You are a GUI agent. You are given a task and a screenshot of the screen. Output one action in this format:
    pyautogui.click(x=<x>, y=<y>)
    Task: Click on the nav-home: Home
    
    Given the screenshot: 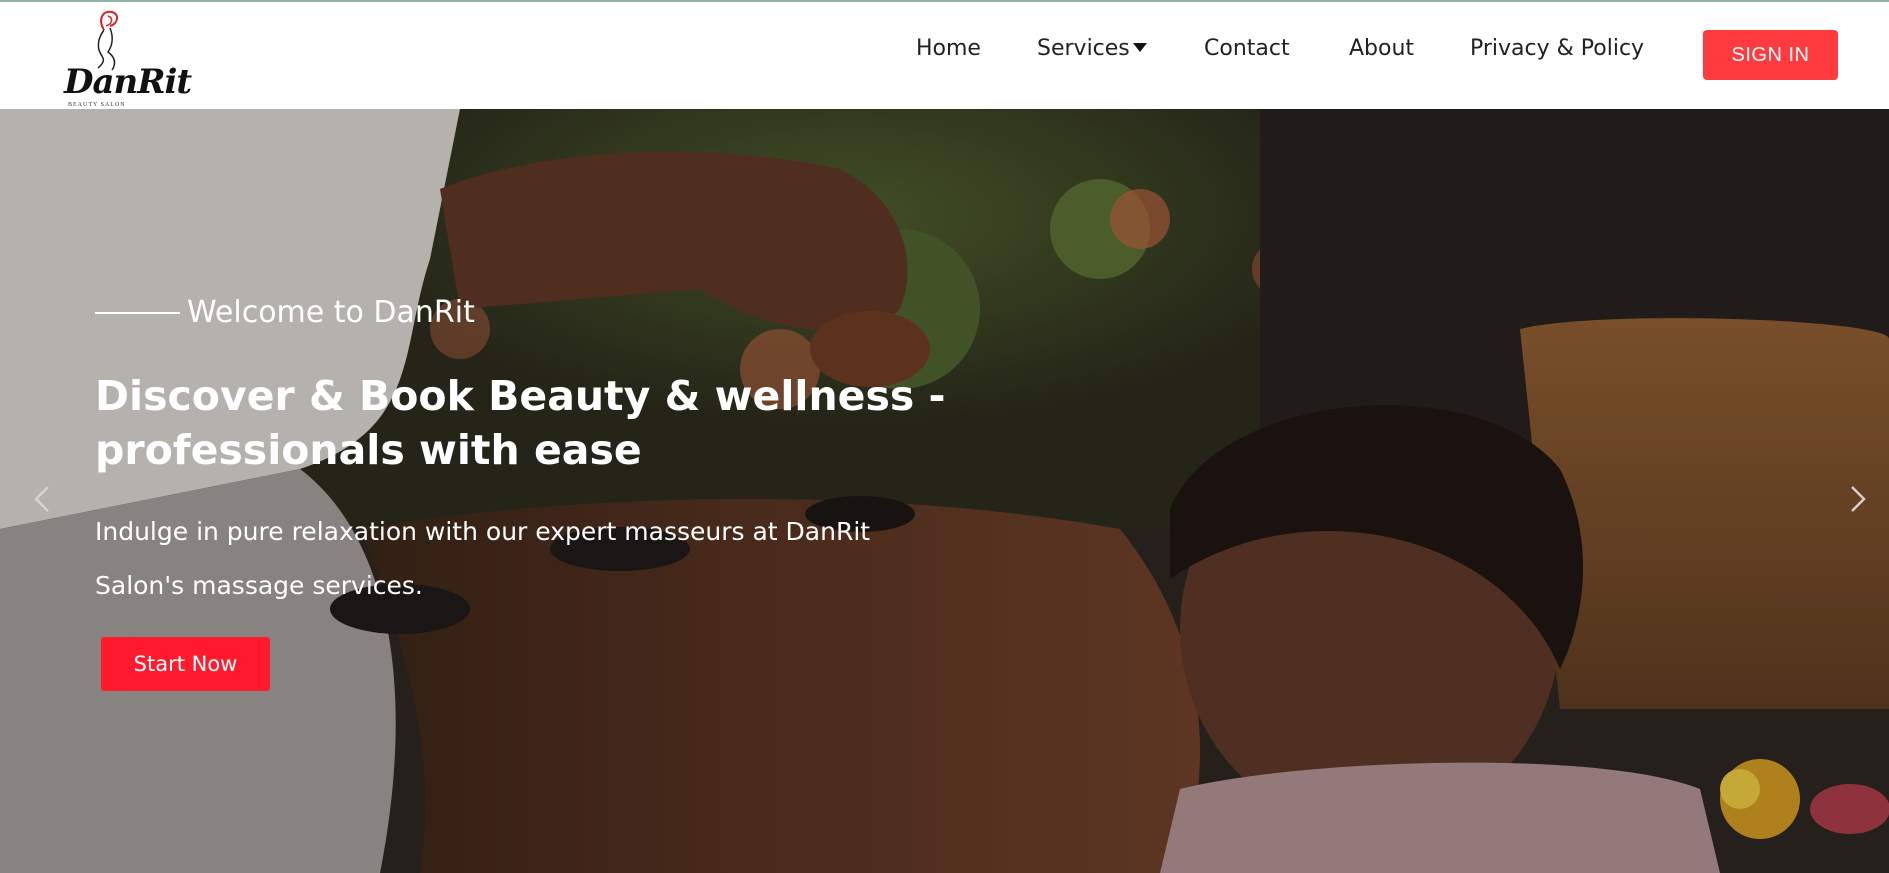 What is the action you would take?
    pyautogui.click(x=948, y=49)
    